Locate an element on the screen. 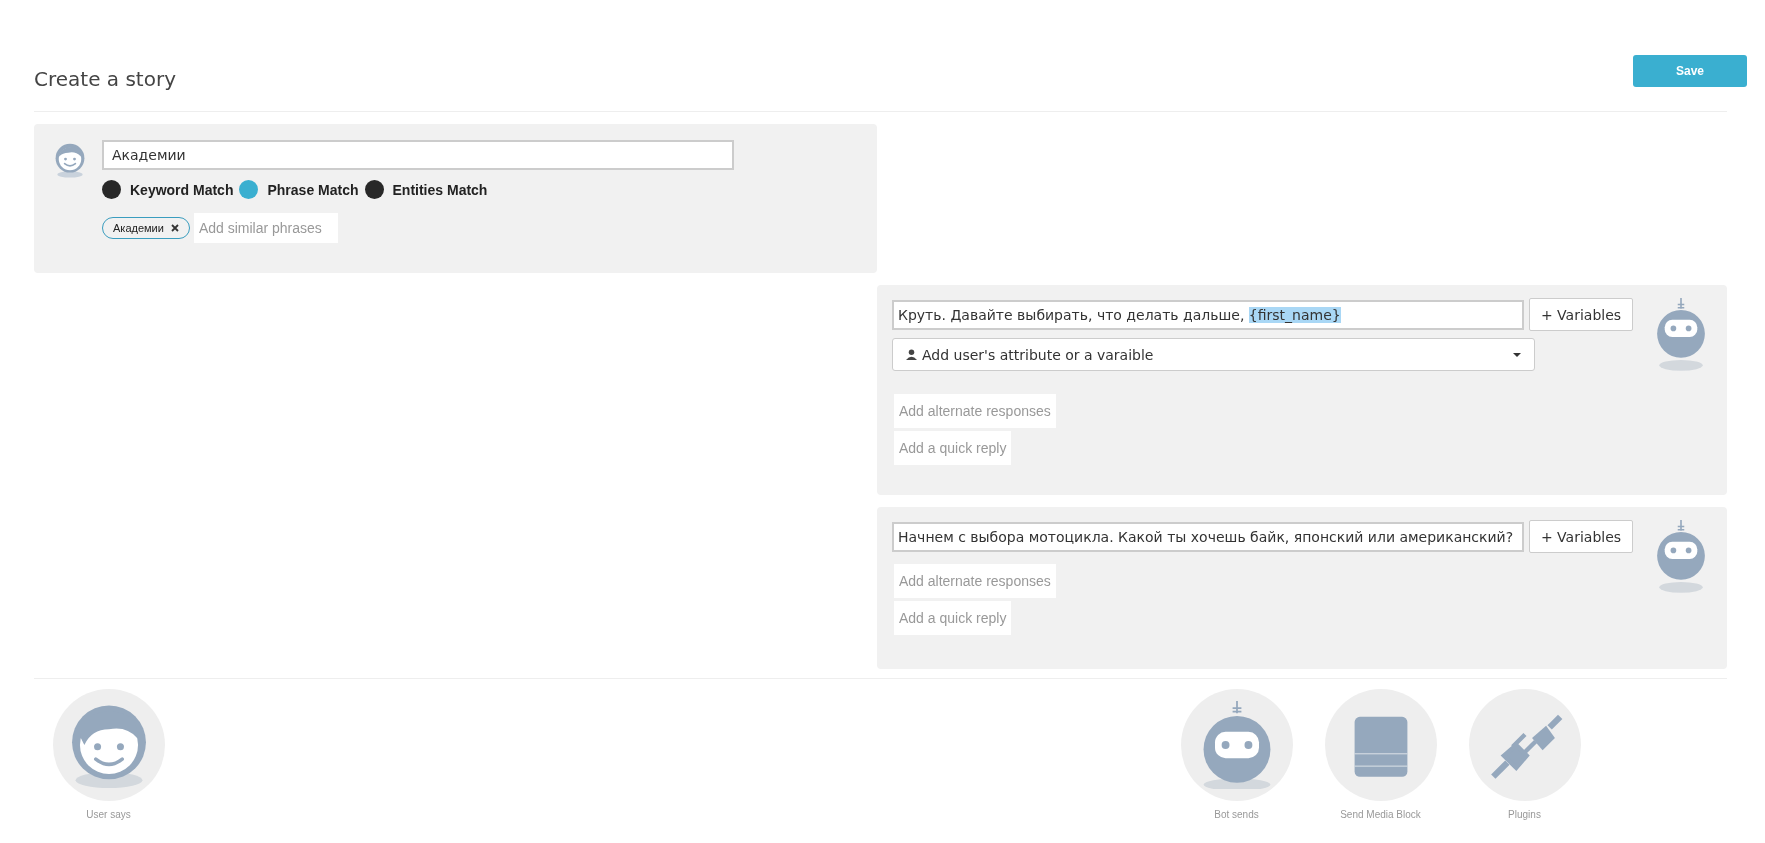 Image resolution: width=1765 pixels, height=843 pixels. person-icon is located at coordinates (911, 354).